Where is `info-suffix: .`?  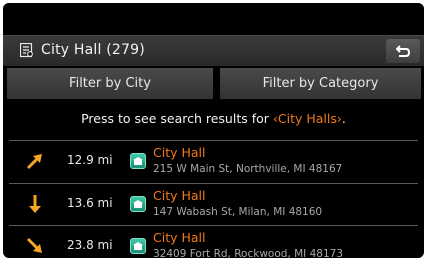 info-suffix: . is located at coordinates (343, 118).